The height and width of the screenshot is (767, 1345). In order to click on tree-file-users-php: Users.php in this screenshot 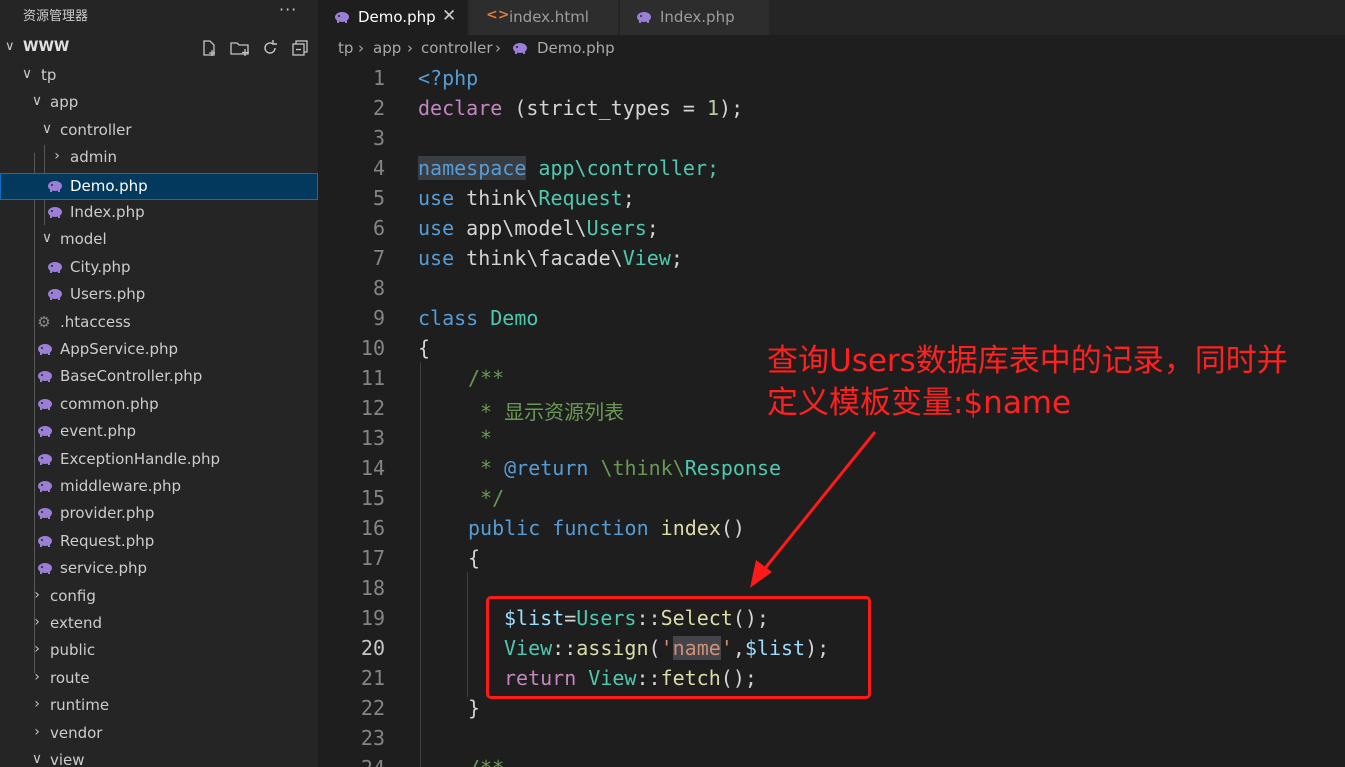, I will do `click(159, 295)`.